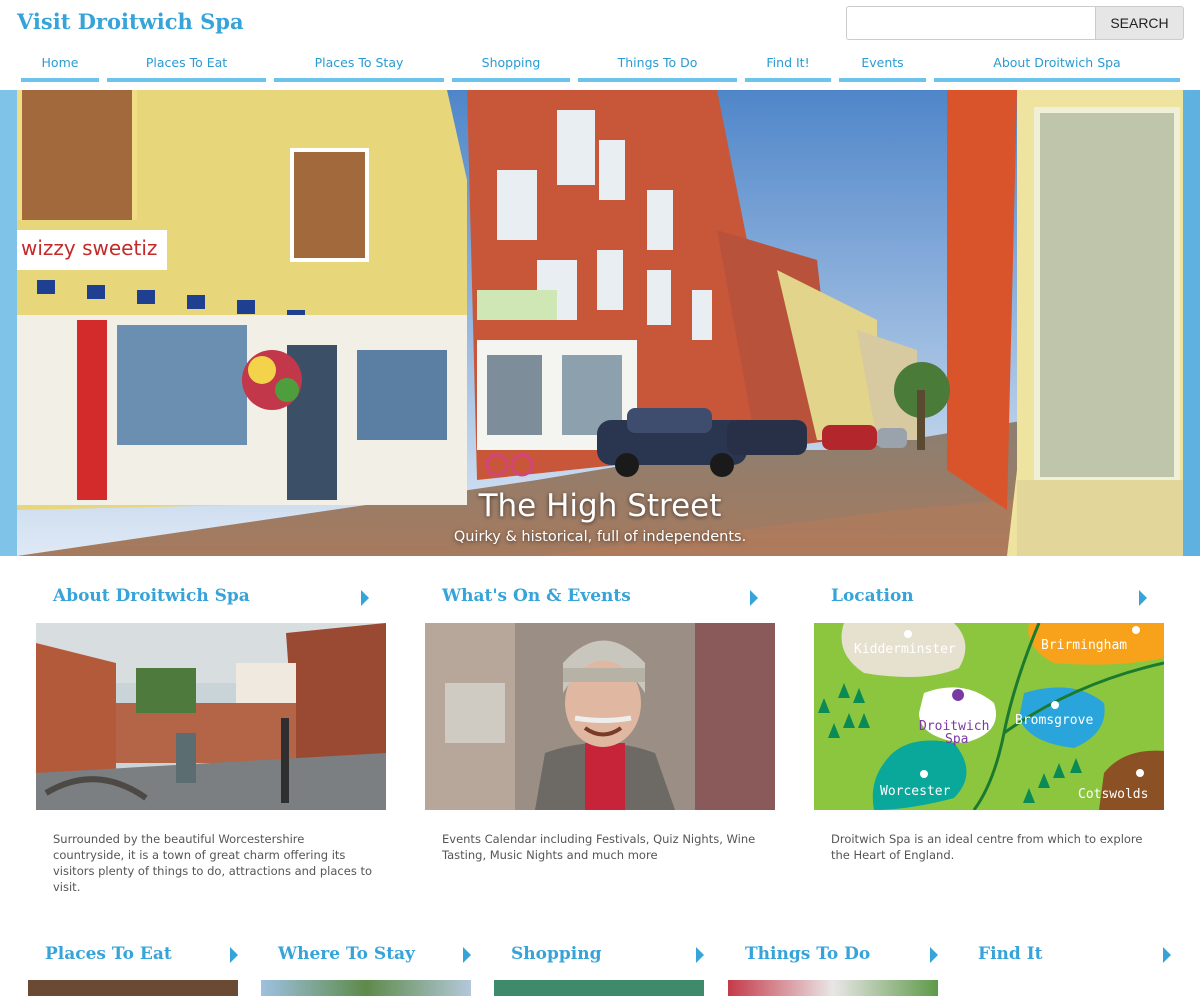 The image size is (1200, 996). Describe the element at coordinates (130, 21) in the screenshot. I see `site-title: Visit Droitwich Spa` at that location.